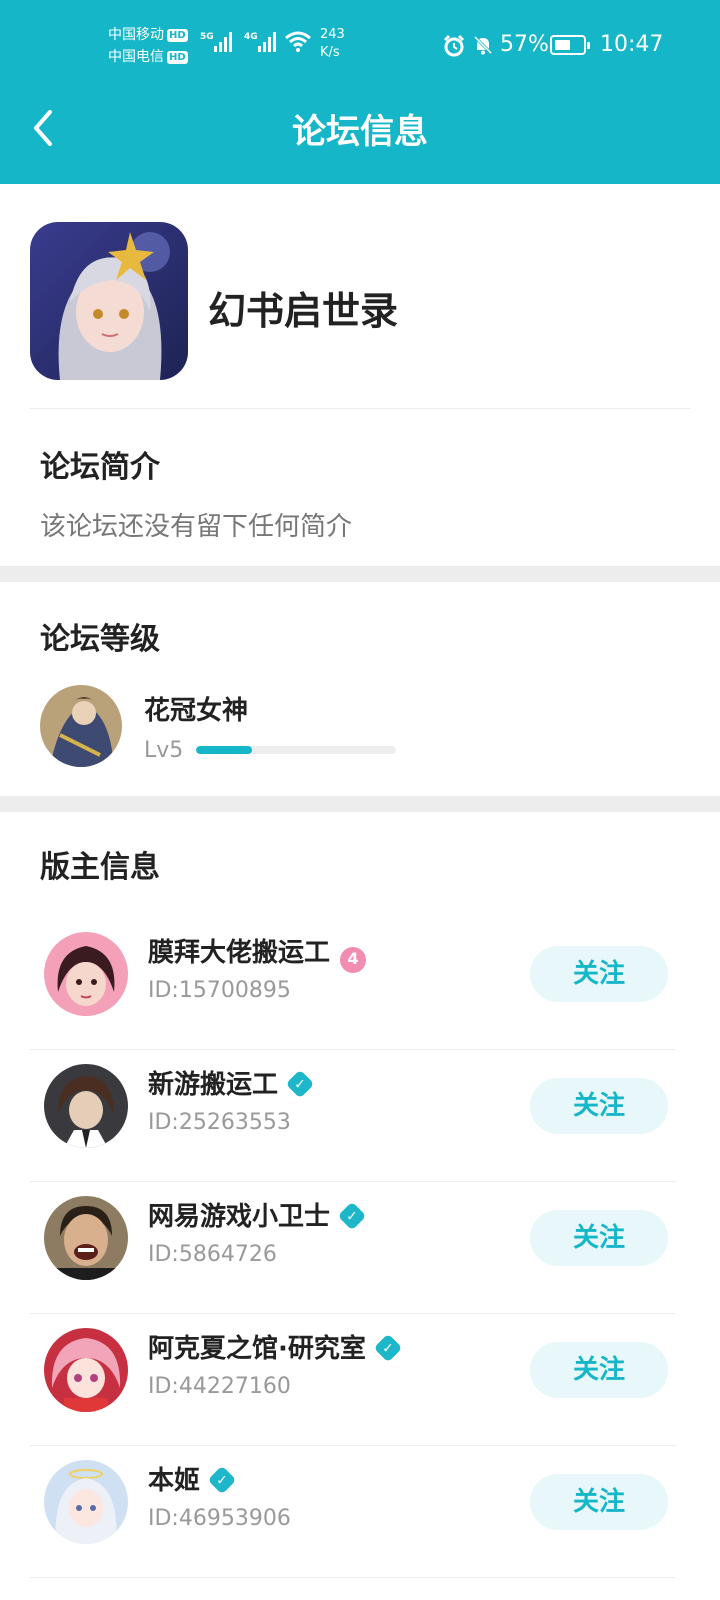 The height and width of the screenshot is (1600, 720). Describe the element at coordinates (212, 1254) in the screenshot. I see `moderator-id: ID:5864726` at that location.